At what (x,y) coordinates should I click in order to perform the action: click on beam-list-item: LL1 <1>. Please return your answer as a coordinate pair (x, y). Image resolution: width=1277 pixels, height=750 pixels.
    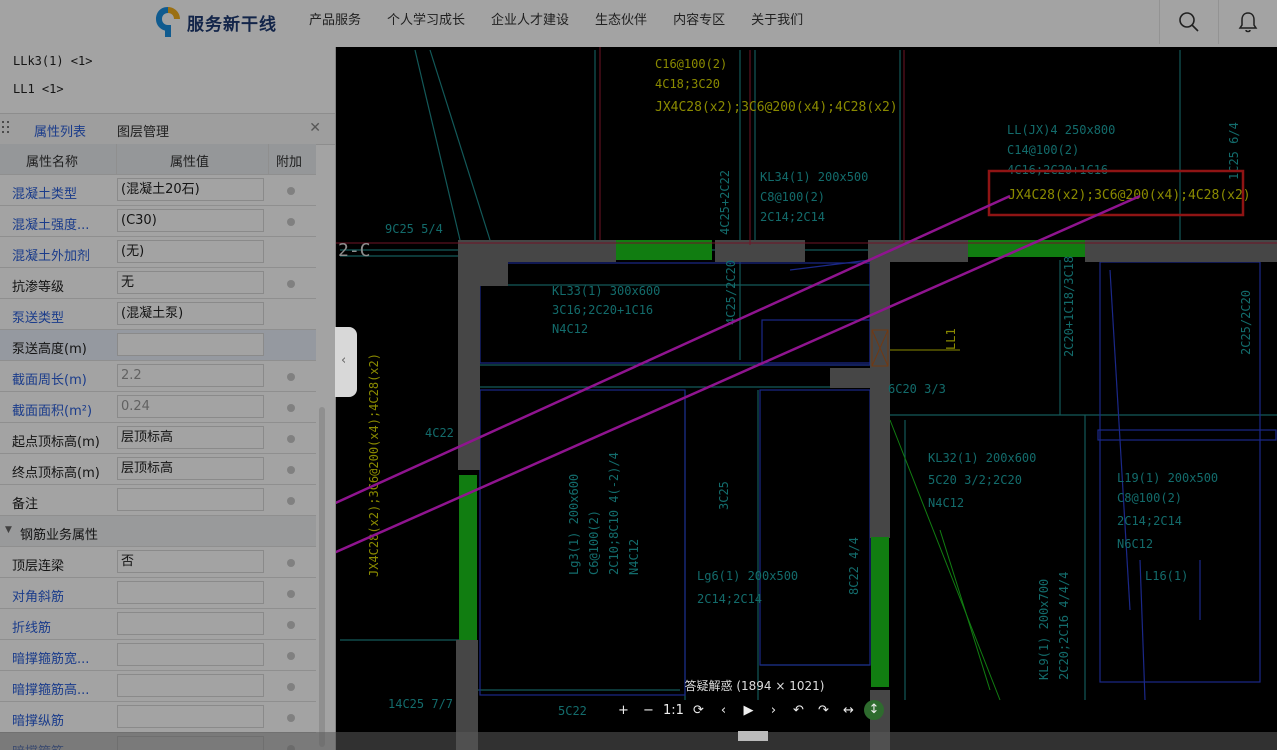
    Looking at the image, I should click on (167, 89).